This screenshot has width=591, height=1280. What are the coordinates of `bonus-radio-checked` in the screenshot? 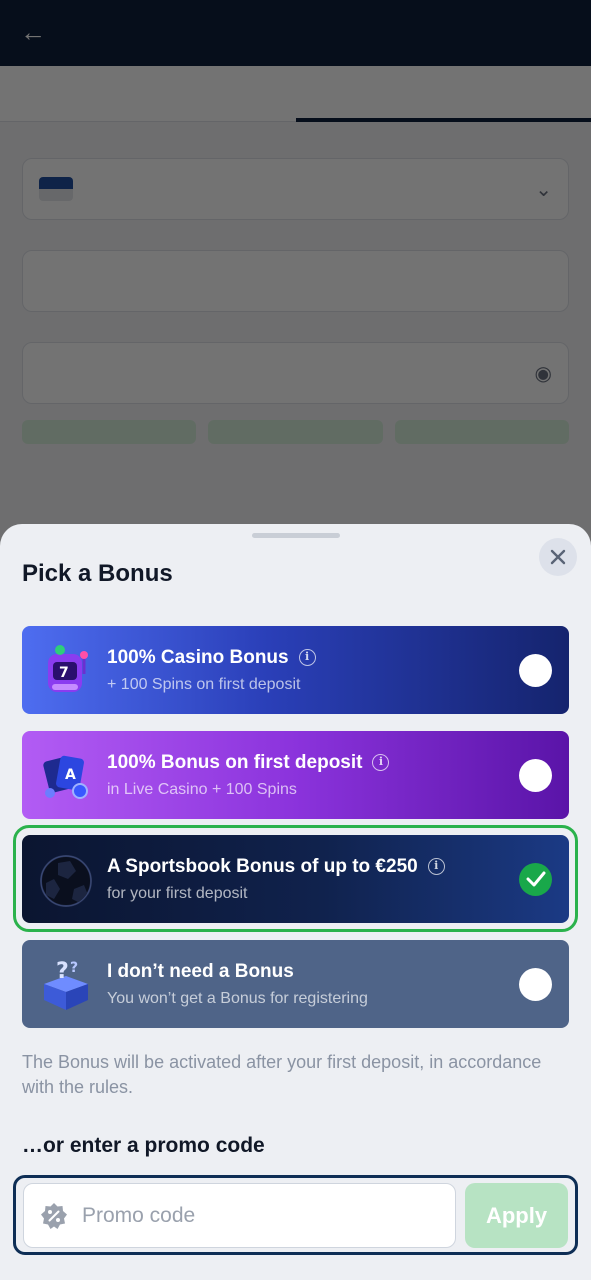 It's located at (535, 879).